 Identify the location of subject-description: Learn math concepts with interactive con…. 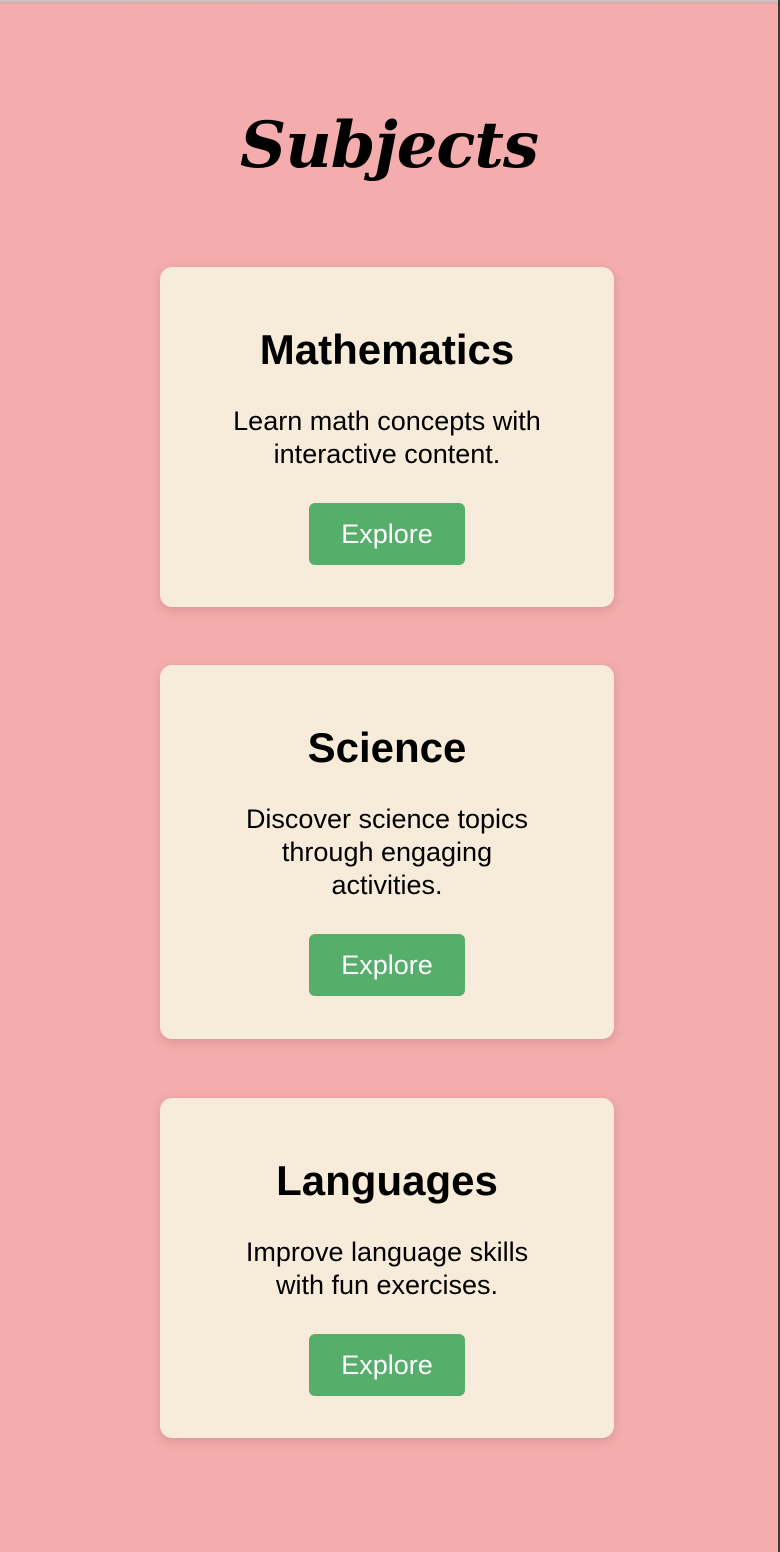
(387, 437).